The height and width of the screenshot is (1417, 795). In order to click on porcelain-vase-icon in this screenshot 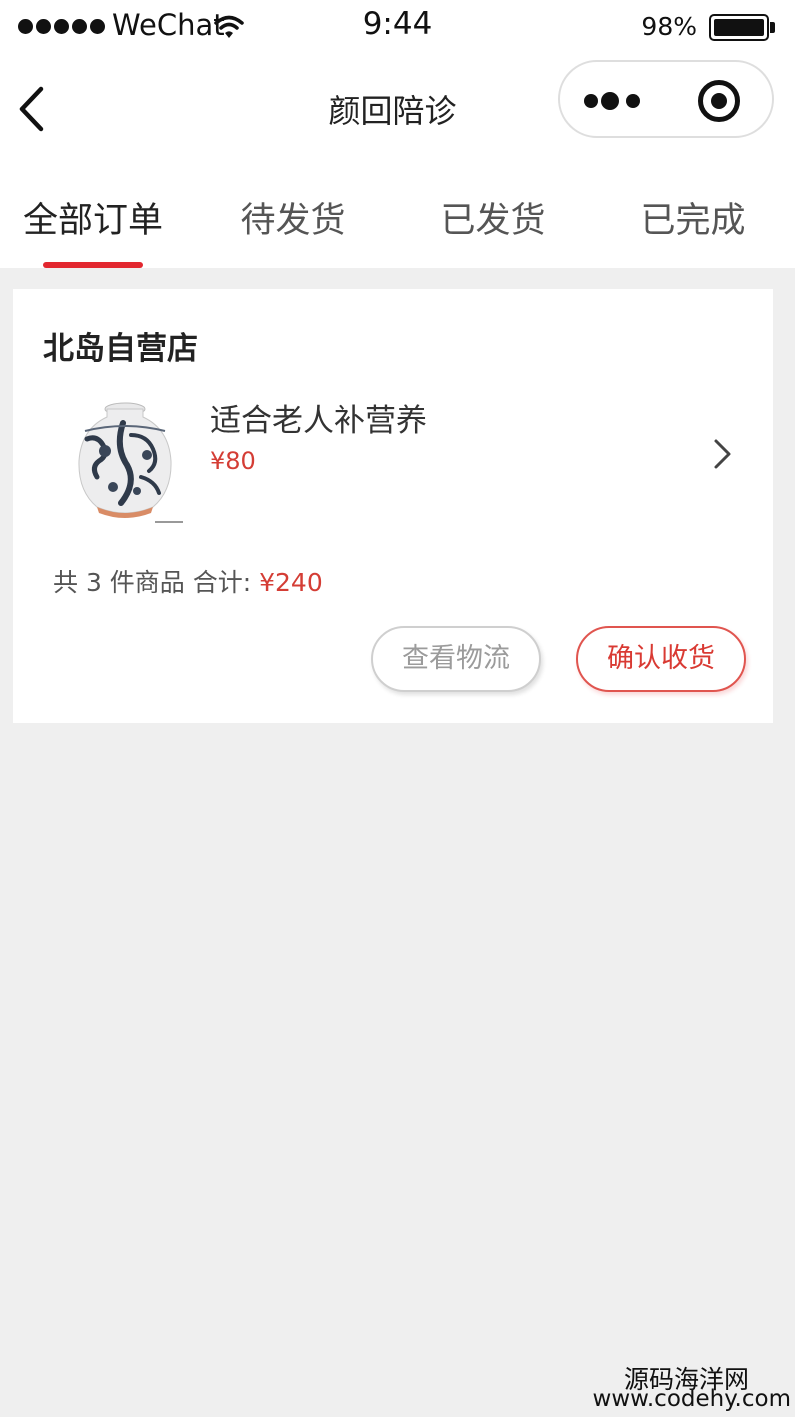, I will do `click(130, 462)`.